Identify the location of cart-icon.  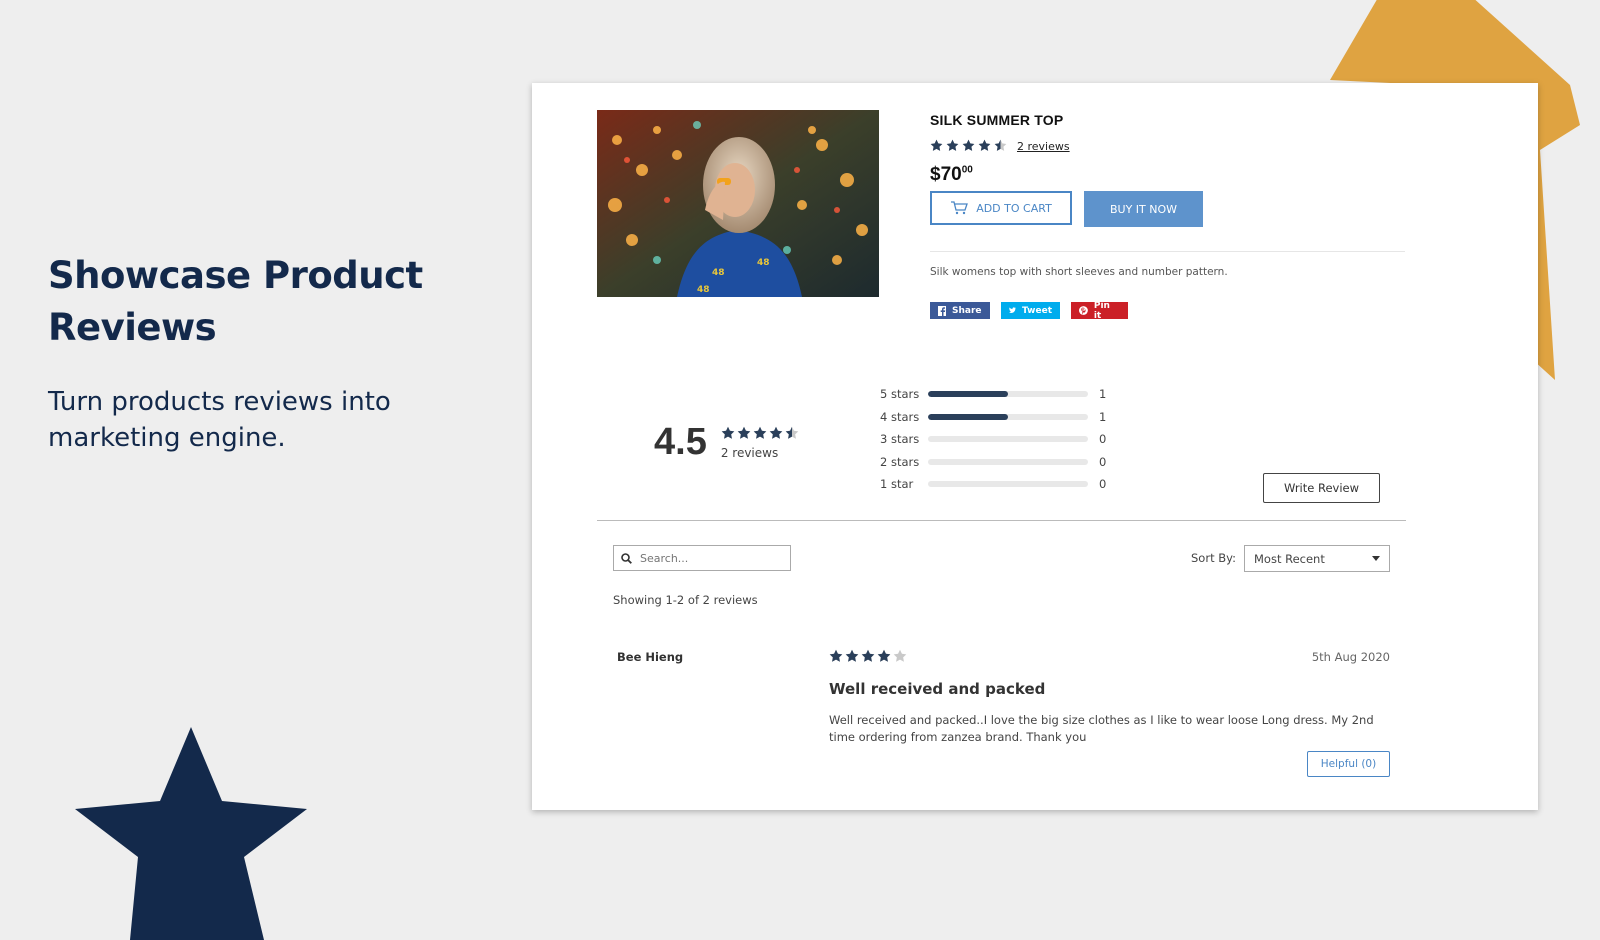
(960, 208).